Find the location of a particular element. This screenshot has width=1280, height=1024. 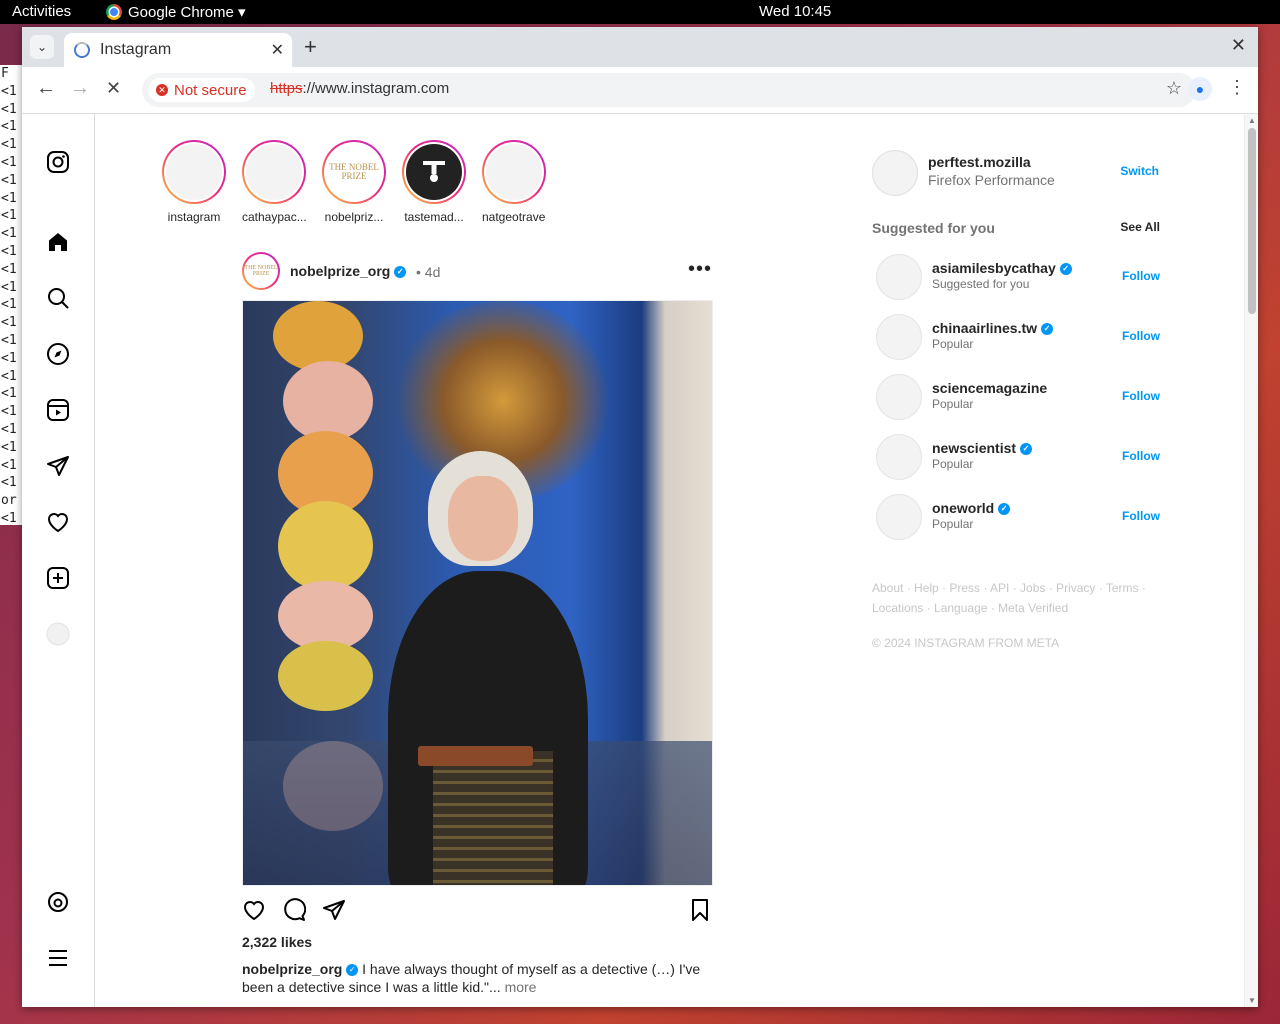

search-icon is located at coordinates (58, 298).